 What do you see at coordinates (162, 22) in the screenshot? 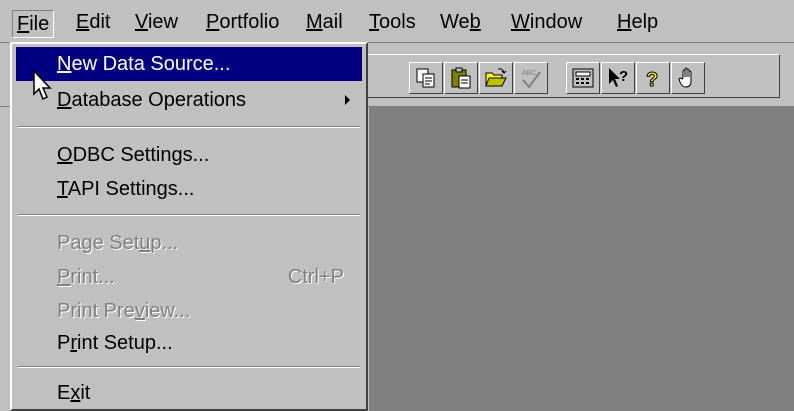
I see `menu-view-text-rest: iew` at bounding box center [162, 22].